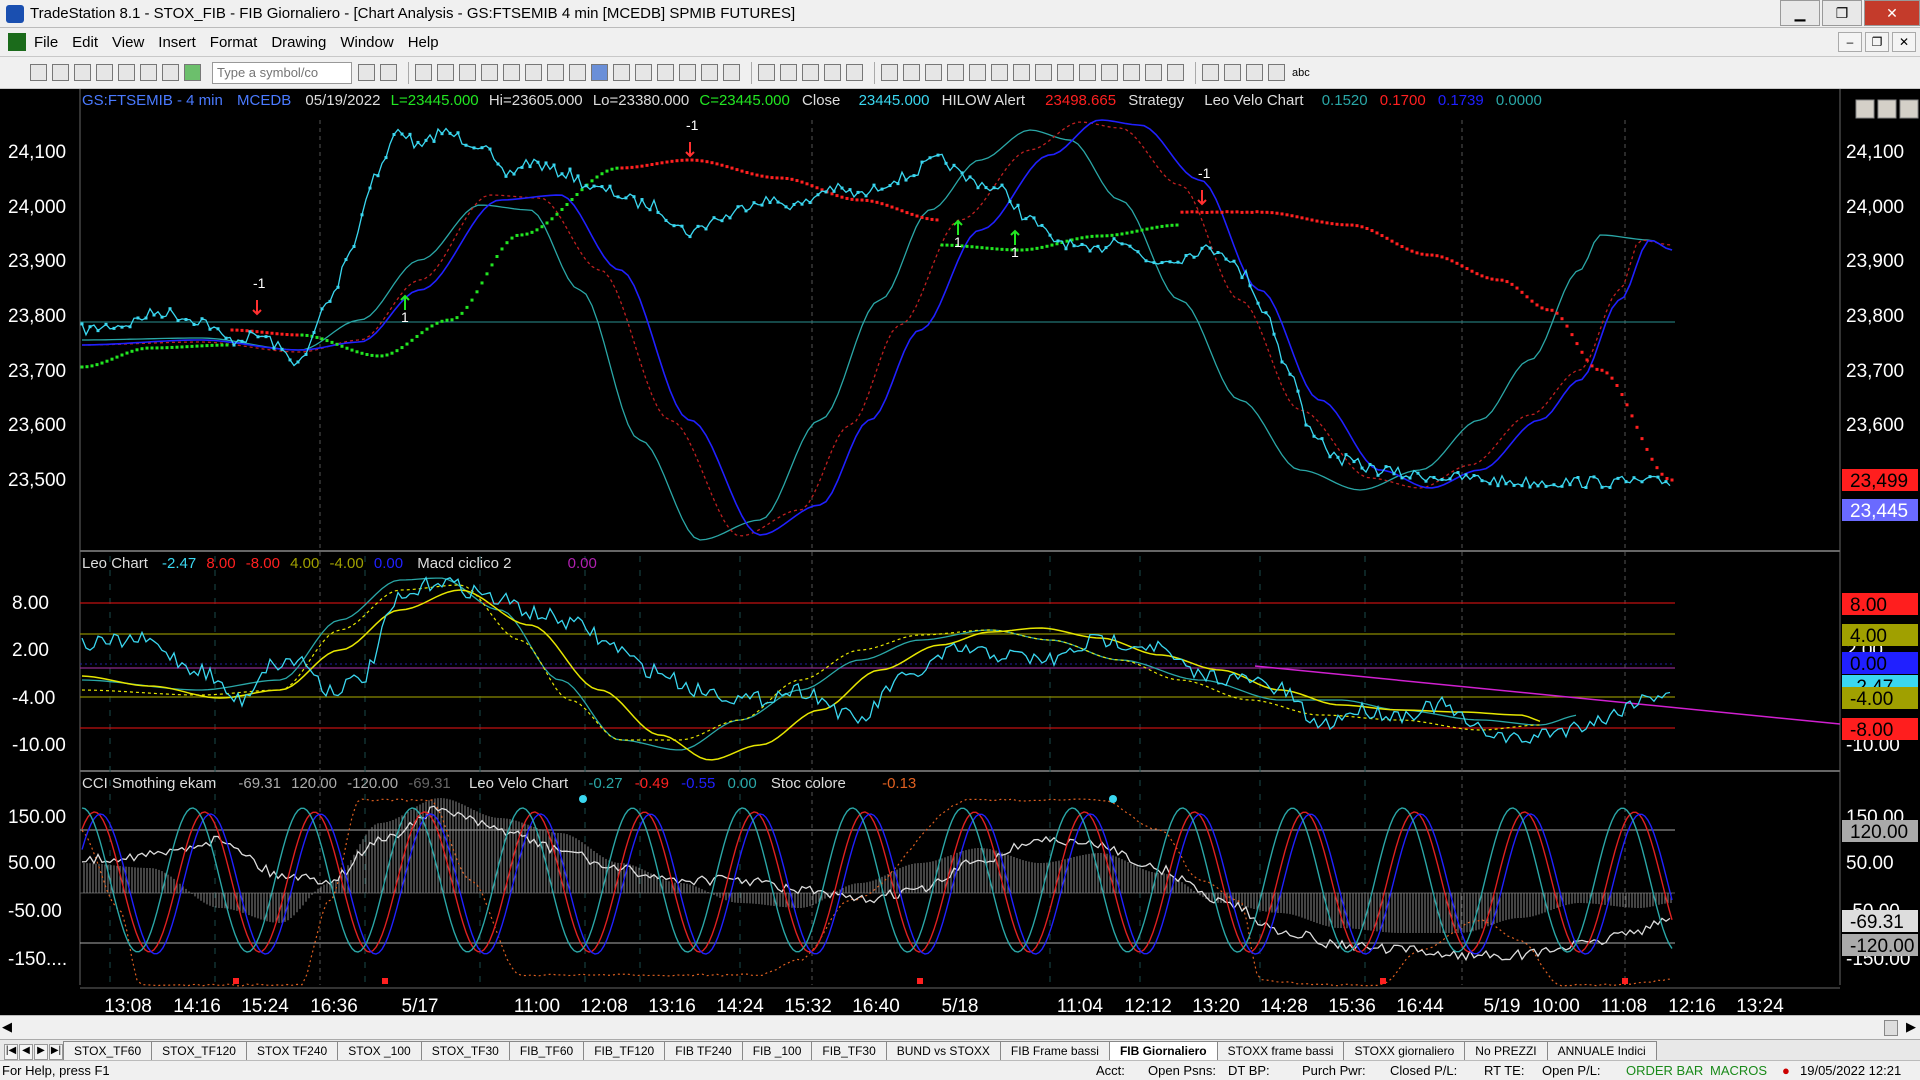 The height and width of the screenshot is (1080, 1920). What do you see at coordinates (665, 72) in the screenshot?
I see `scroll-left-icon` at bounding box center [665, 72].